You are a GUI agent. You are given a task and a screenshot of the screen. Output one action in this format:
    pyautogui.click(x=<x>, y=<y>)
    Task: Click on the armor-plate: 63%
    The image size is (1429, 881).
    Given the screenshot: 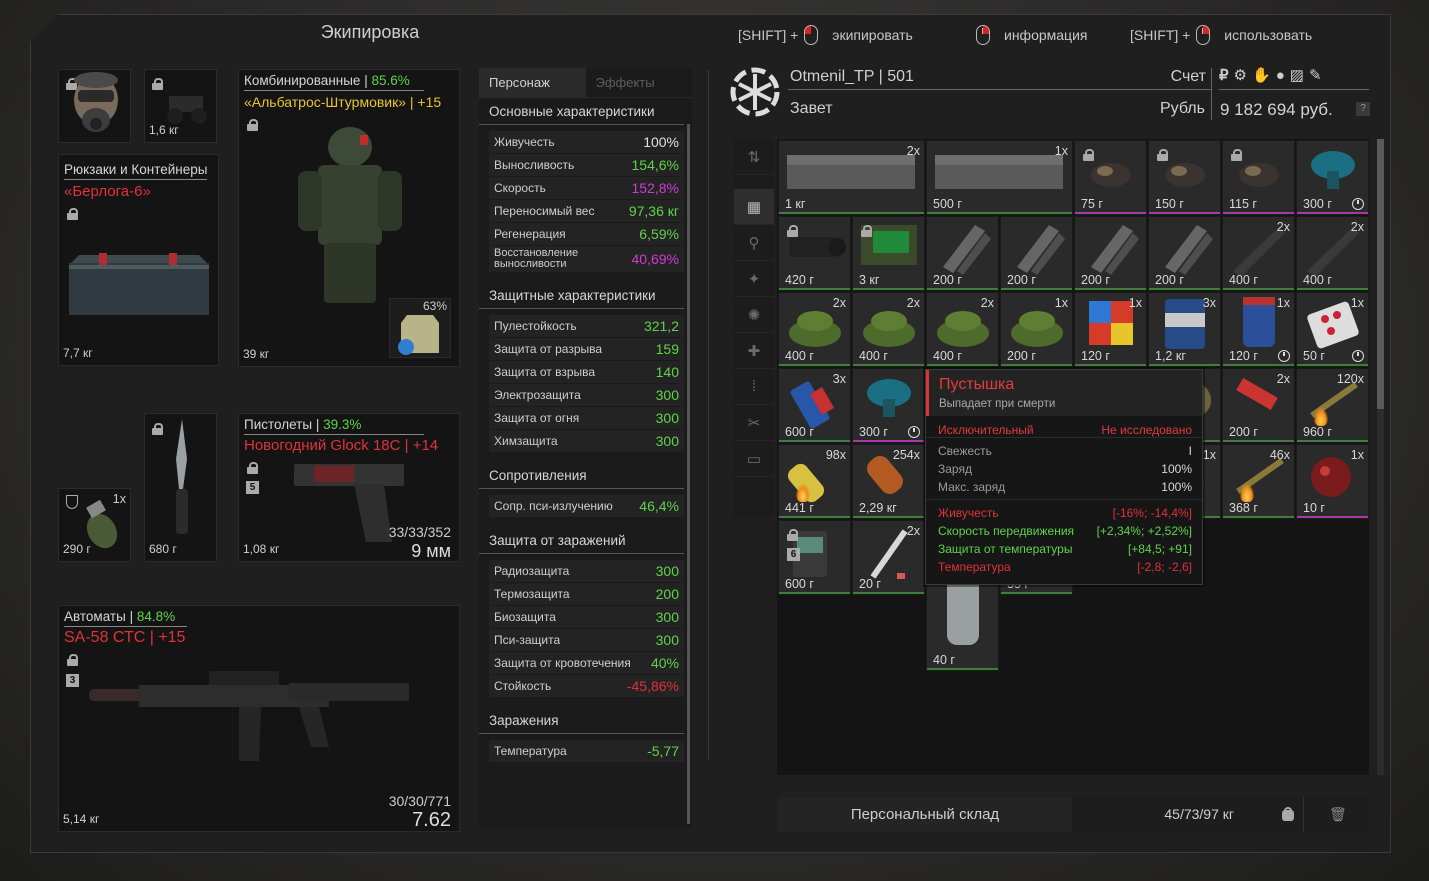 What is the action you would take?
    pyautogui.click(x=420, y=328)
    